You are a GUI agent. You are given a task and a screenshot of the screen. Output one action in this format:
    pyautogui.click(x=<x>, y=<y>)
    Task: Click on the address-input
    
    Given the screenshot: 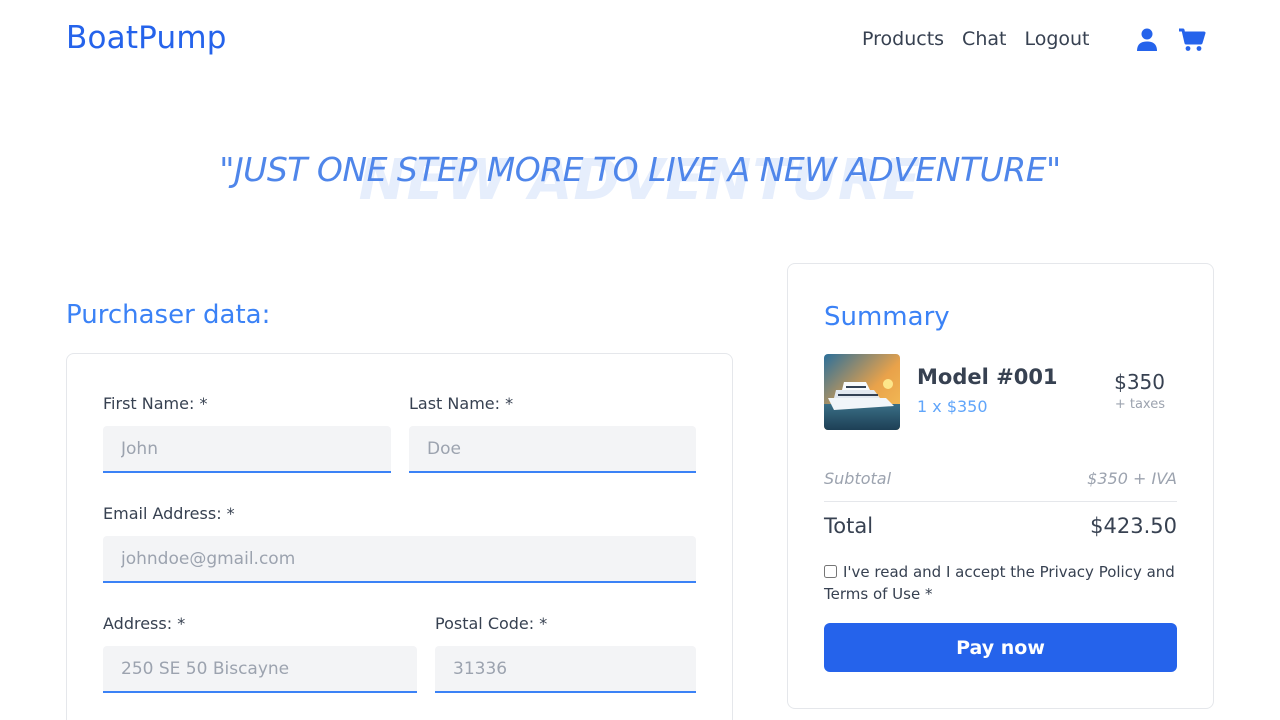 What is the action you would take?
    pyautogui.click(x=260, y=669)
    